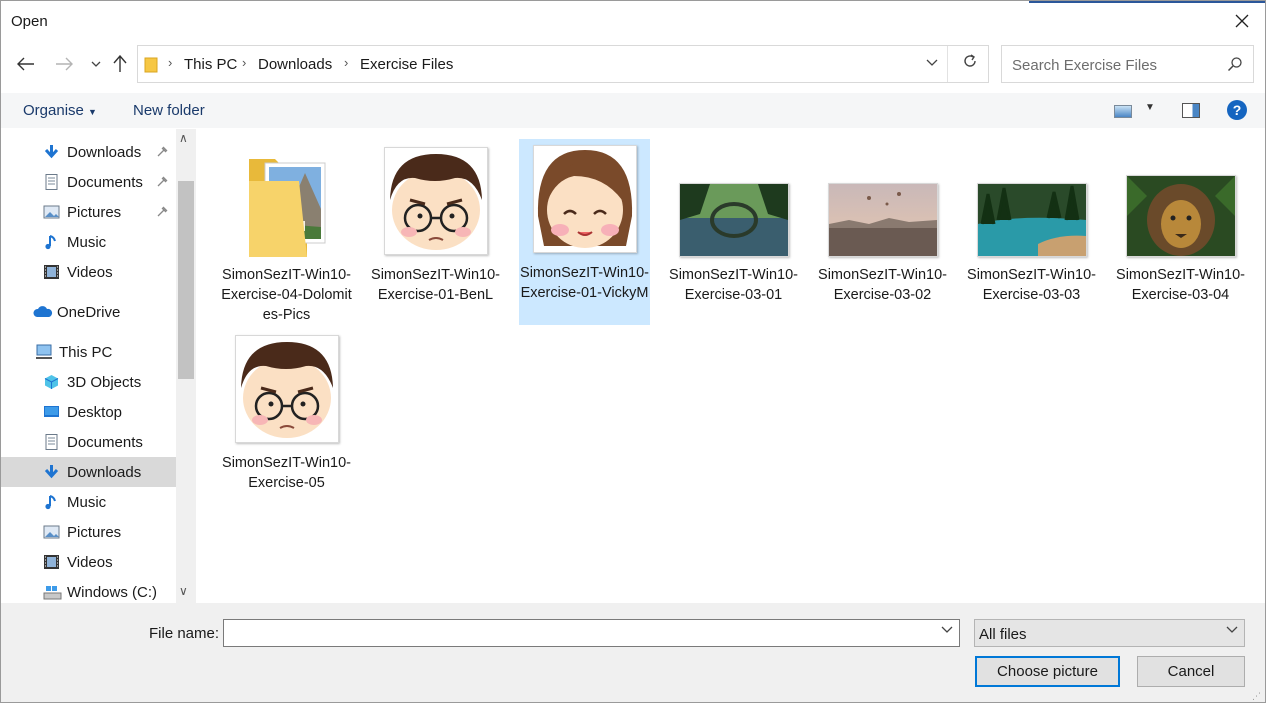 This screenshot has height=703, width=1266. Describe the element at coordinates (1191, 671) in the screenshot. I see `cancel-button: Cancel` at that location.